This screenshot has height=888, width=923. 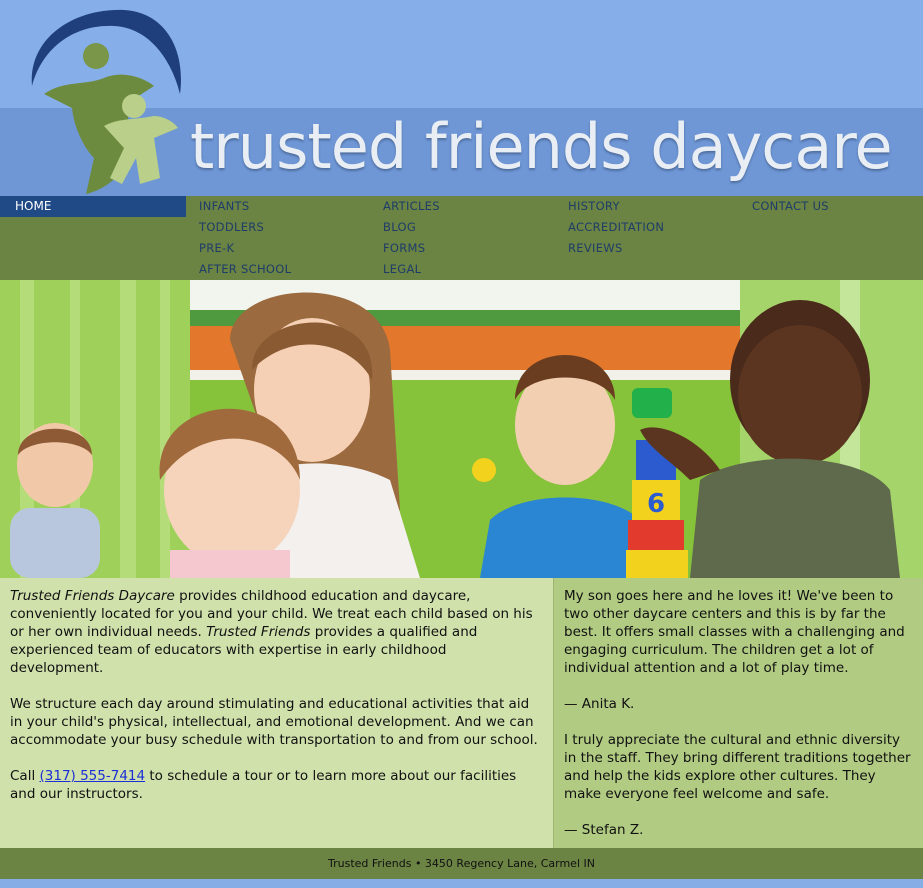 What do you see at coordinates (411, 248) in the screenshot?
I see `nav-item-forms: FORMS` at bounding box center [411, 248].